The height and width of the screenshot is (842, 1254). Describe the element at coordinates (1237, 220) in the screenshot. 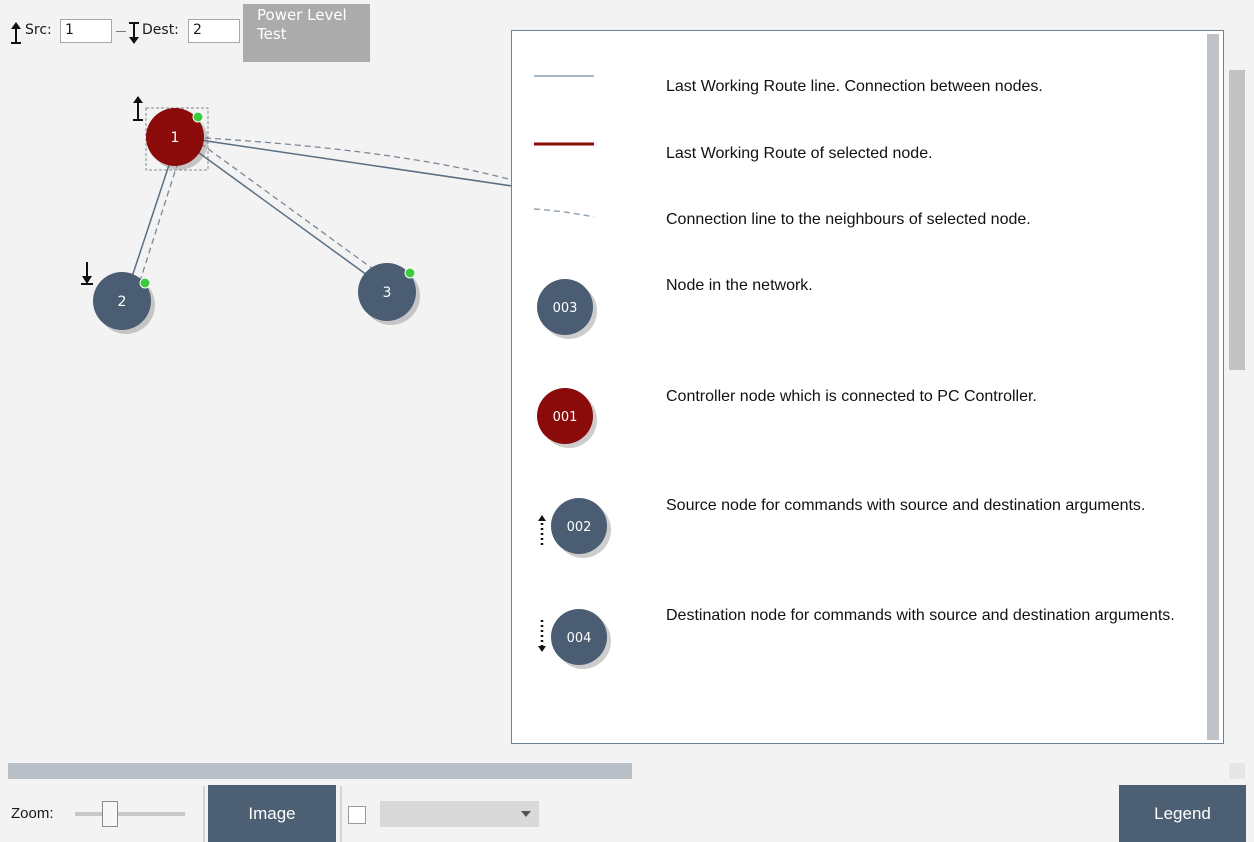

I see `vertical-scrollbar` at that location.